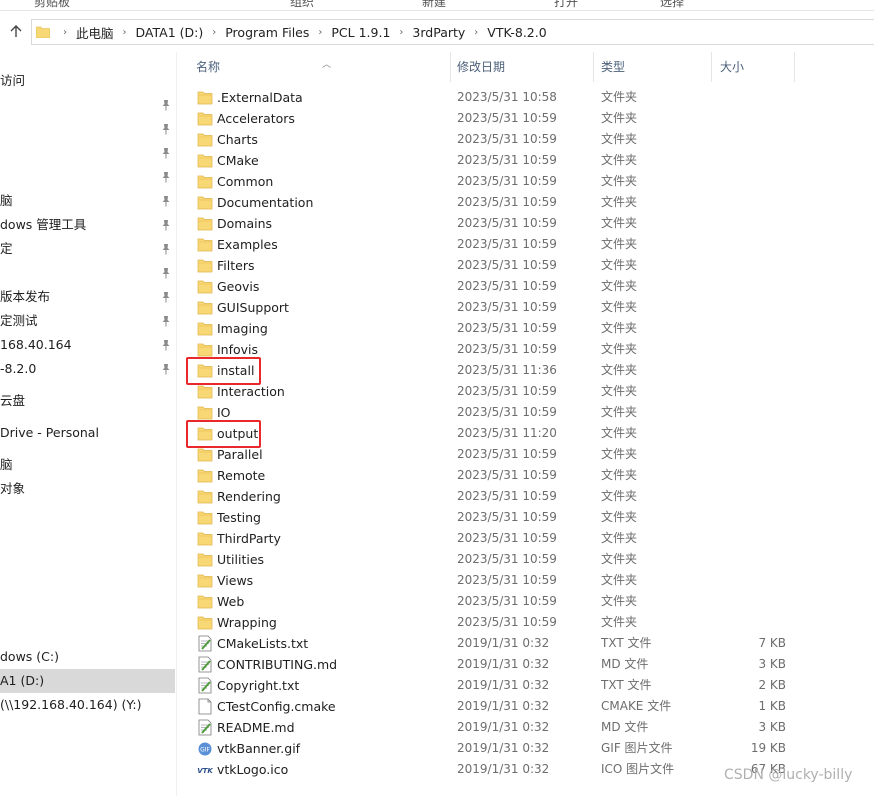 The width and height of the screenshot is (874, 796). Describe the element at coordinates (532, 622) in the screenshot. I see `file-row: Wrapping 2023/5/31 10:59 文件夹` at that location.